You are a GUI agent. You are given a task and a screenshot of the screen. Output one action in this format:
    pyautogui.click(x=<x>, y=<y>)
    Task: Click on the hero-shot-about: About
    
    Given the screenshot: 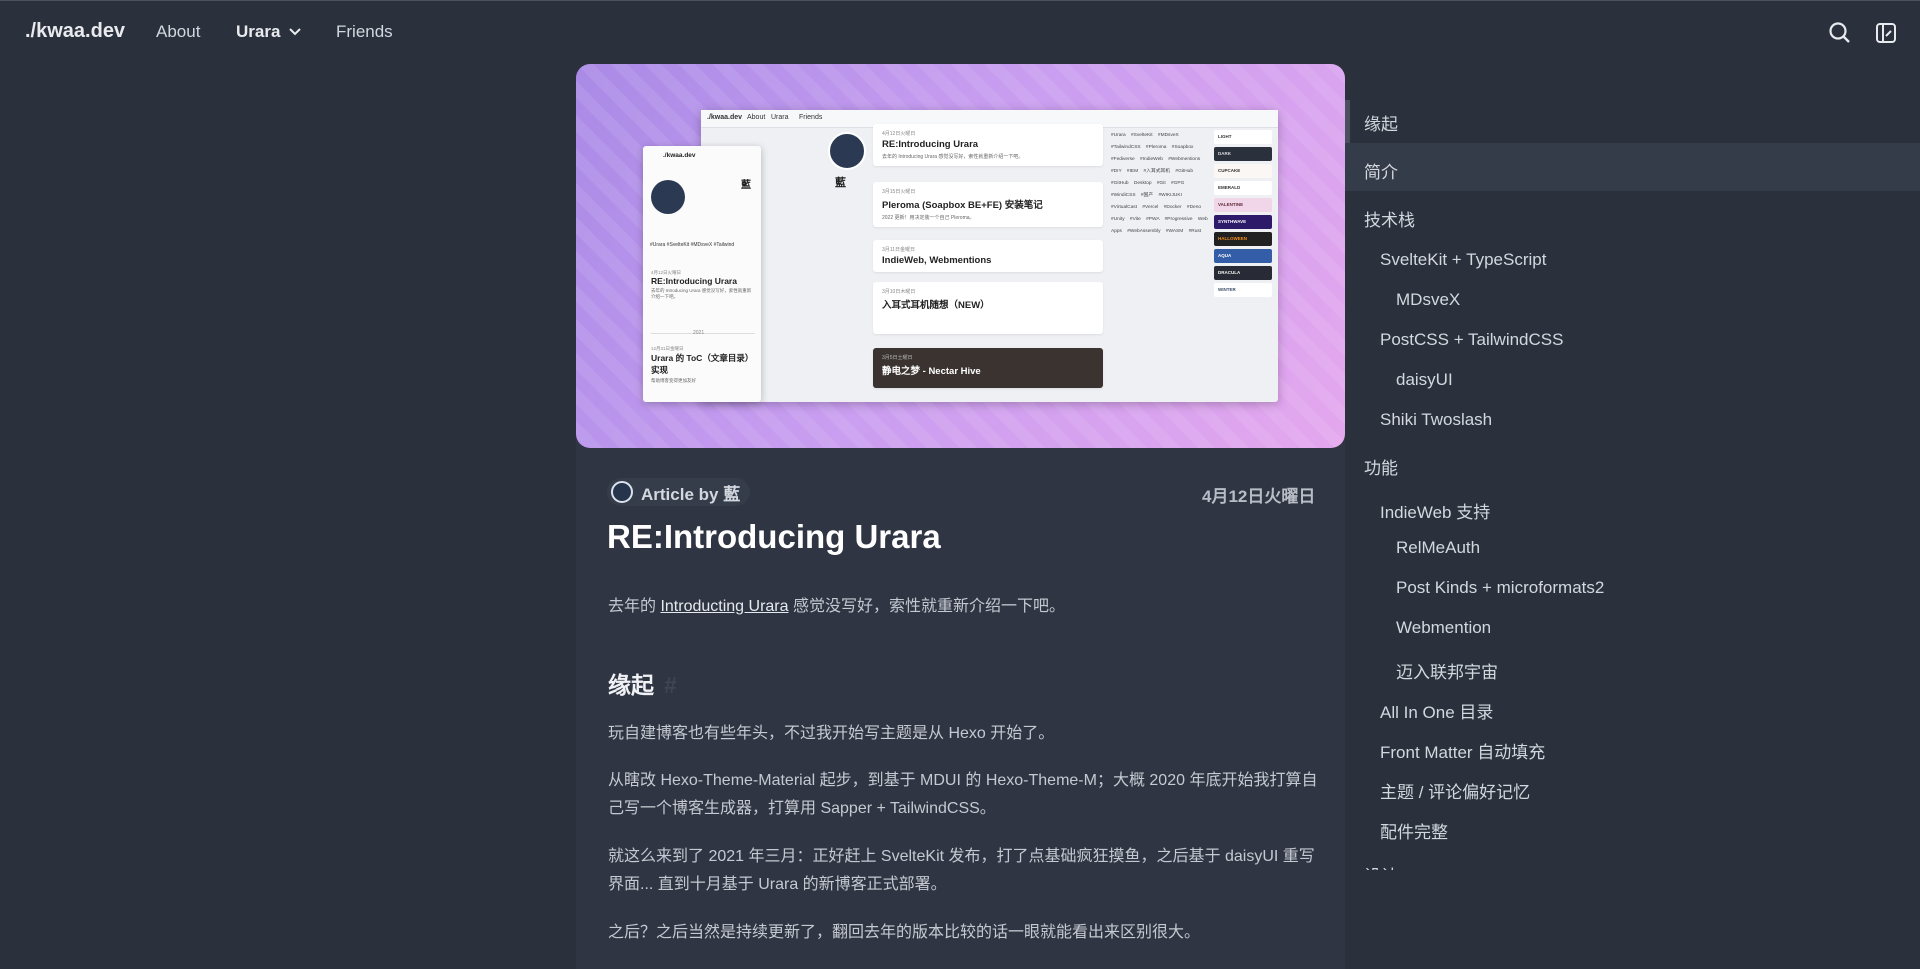 What is the action you would take?
    pyautogui.click(x=756, y=117)
    